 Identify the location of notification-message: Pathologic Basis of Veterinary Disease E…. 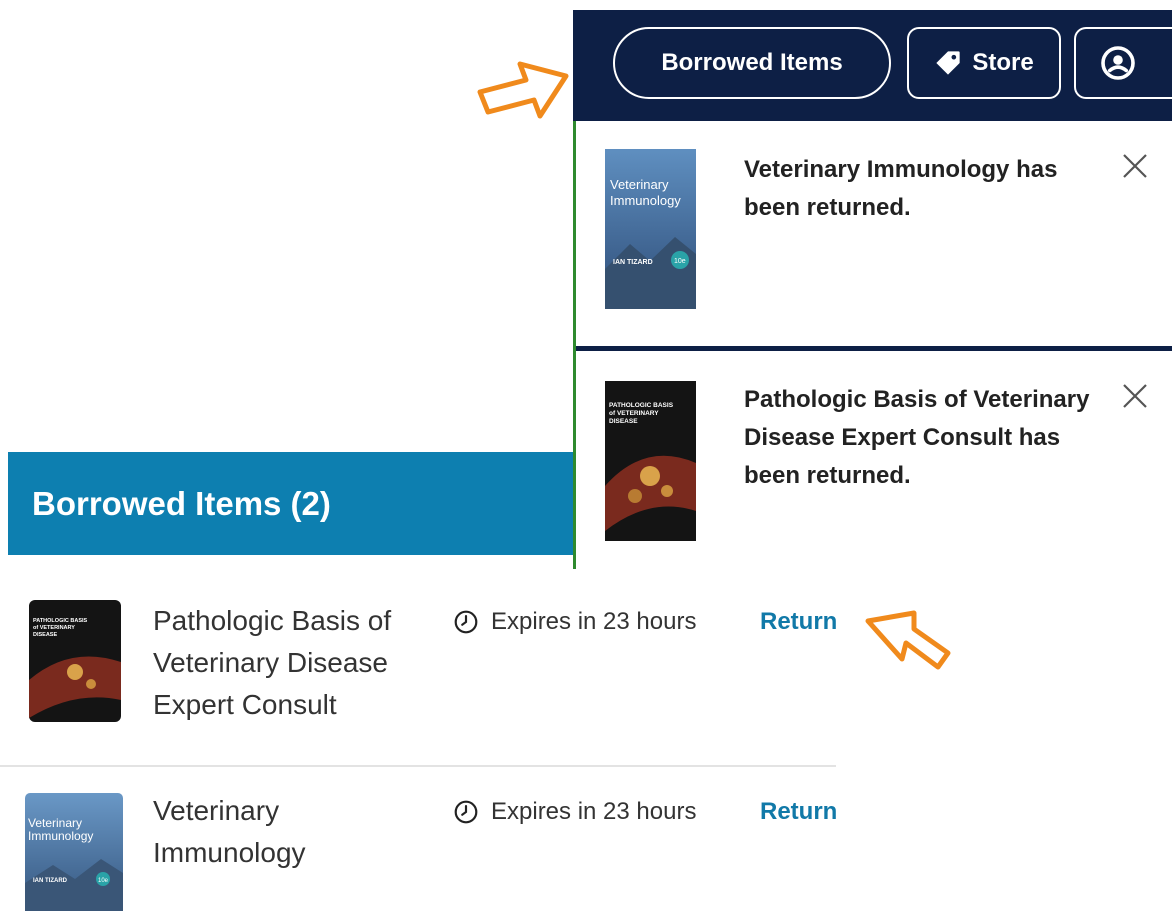
(917, 437).